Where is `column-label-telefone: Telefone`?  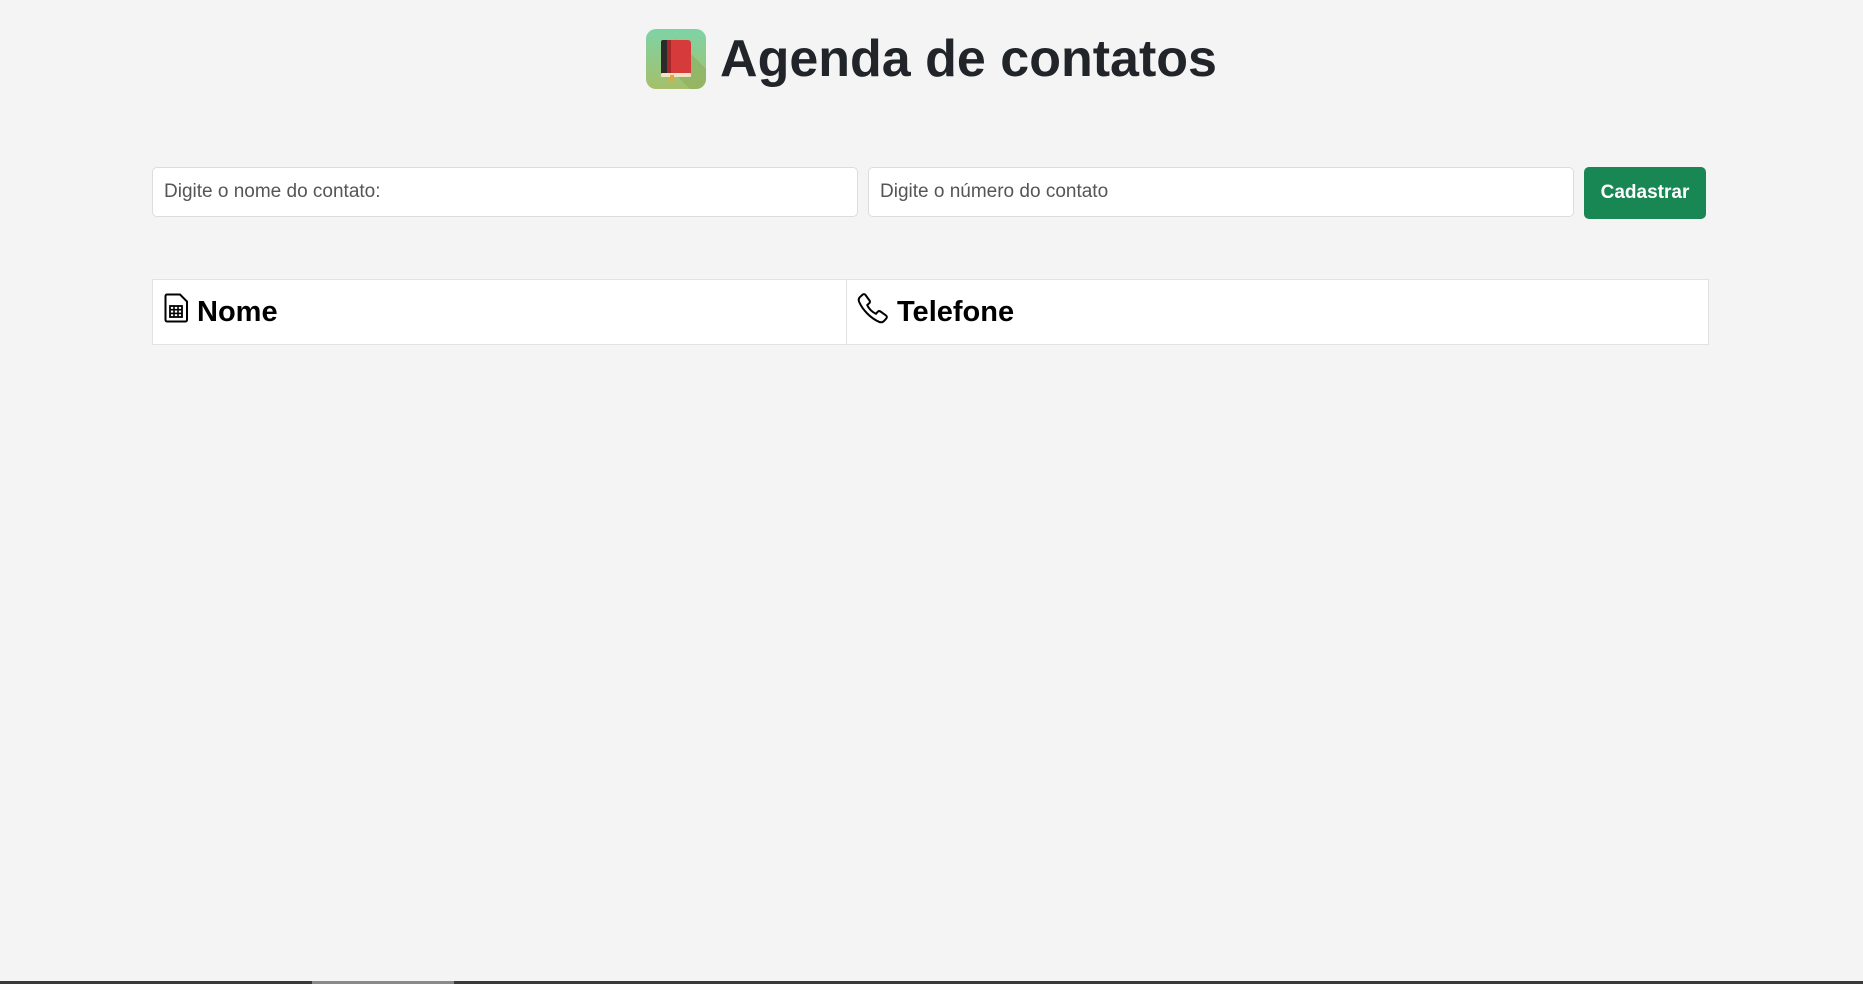
column-label-telefone: Telefone is located at coordinates (956, 311).